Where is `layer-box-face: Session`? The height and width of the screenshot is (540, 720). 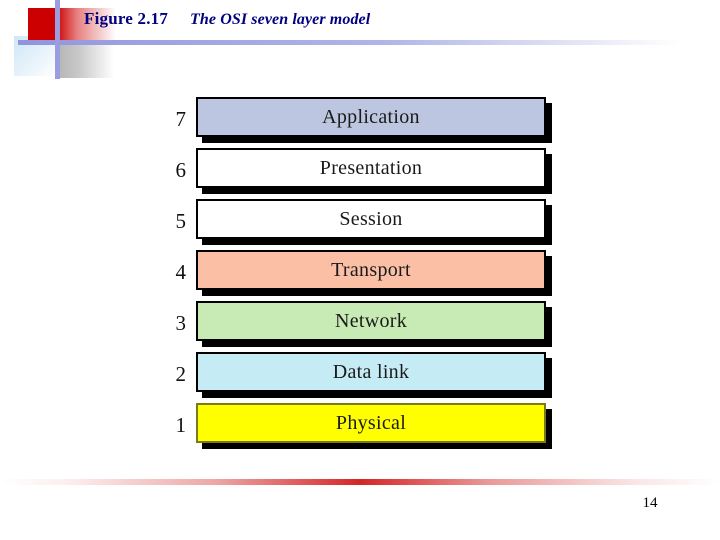 layer-box-face: Session is located at coordinates (371, 219).